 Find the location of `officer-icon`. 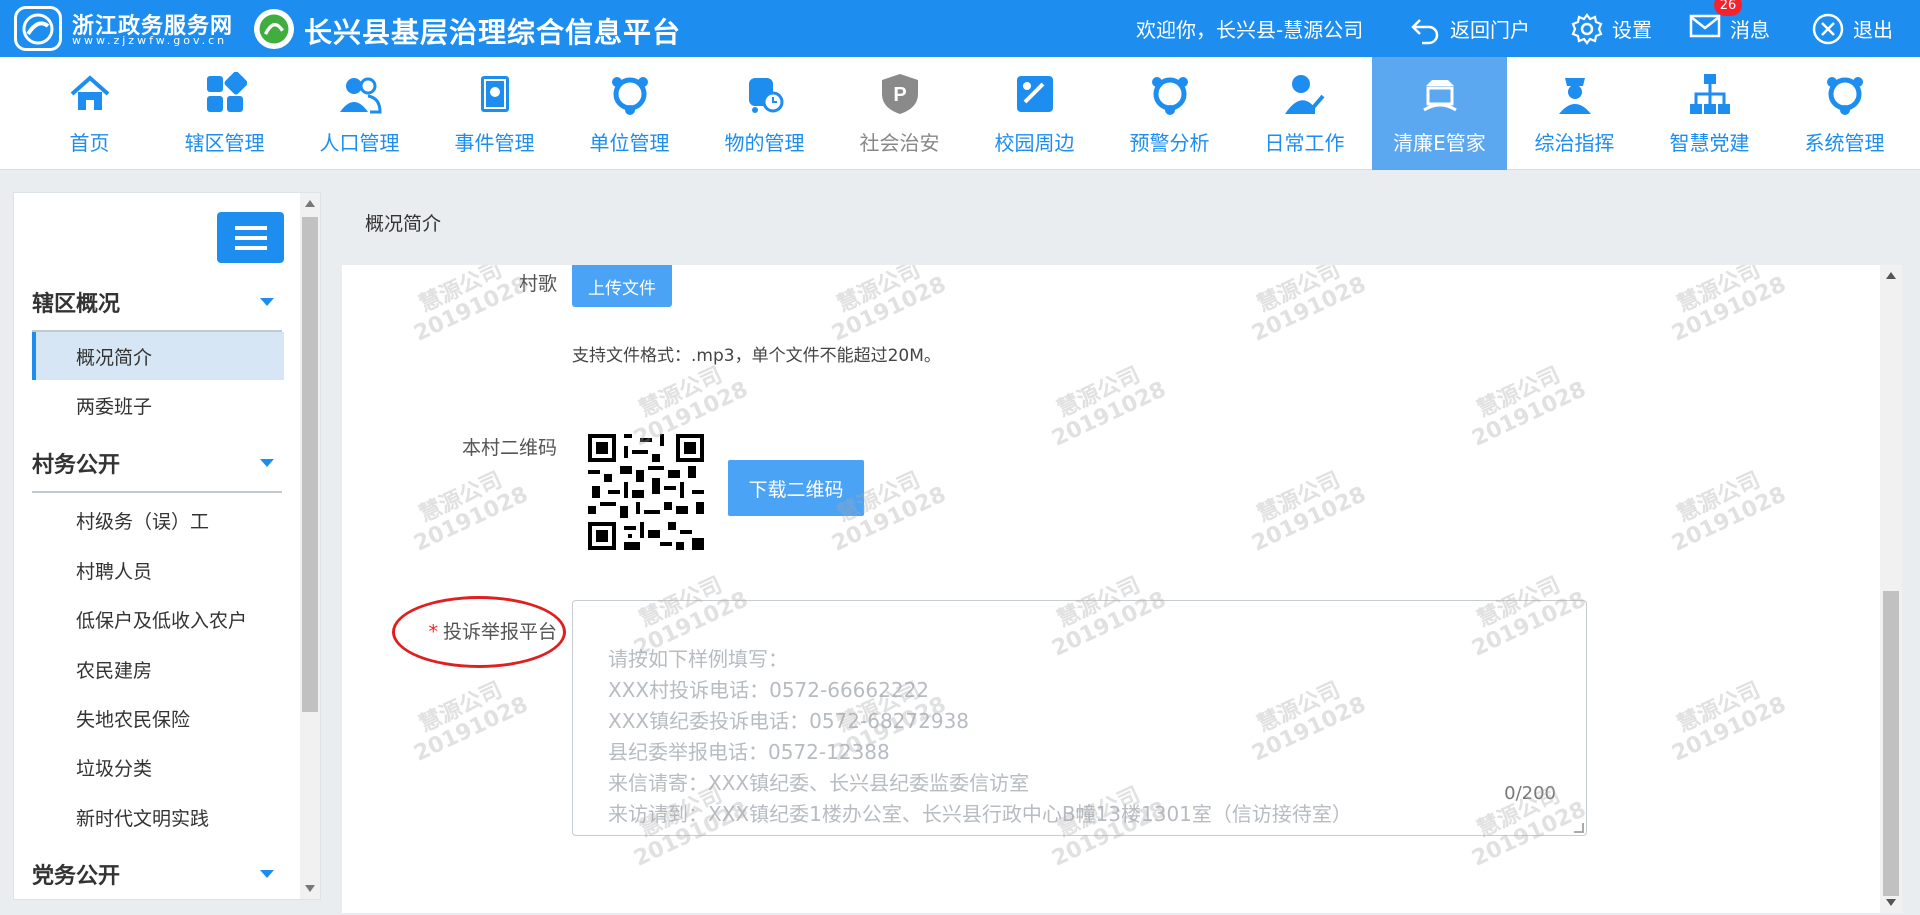

officer-icon is located at coordinates (1575, 94).